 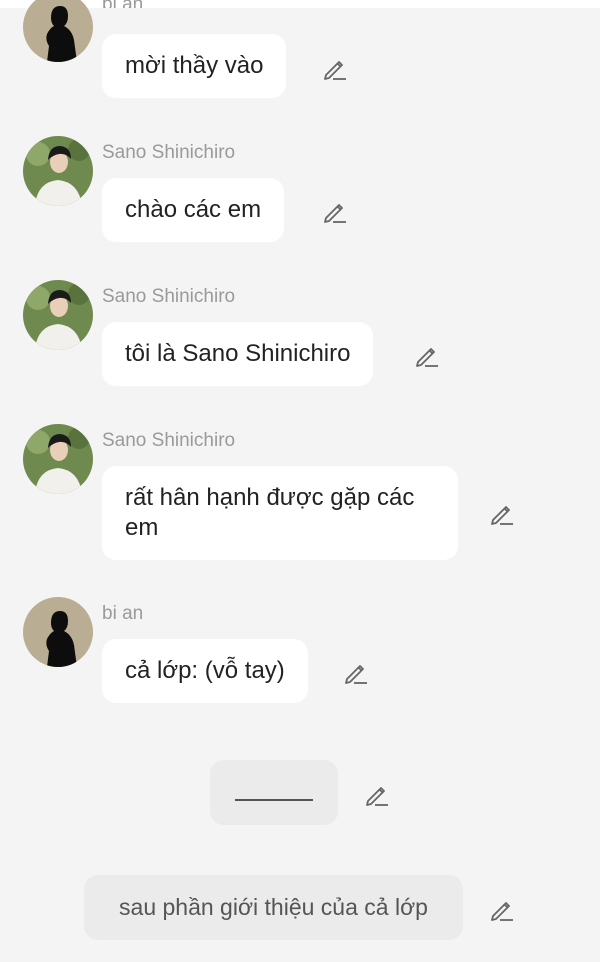 I want to click on message-bubble: rất hân hạnh được gặp các em, so click(x=280, y=513).